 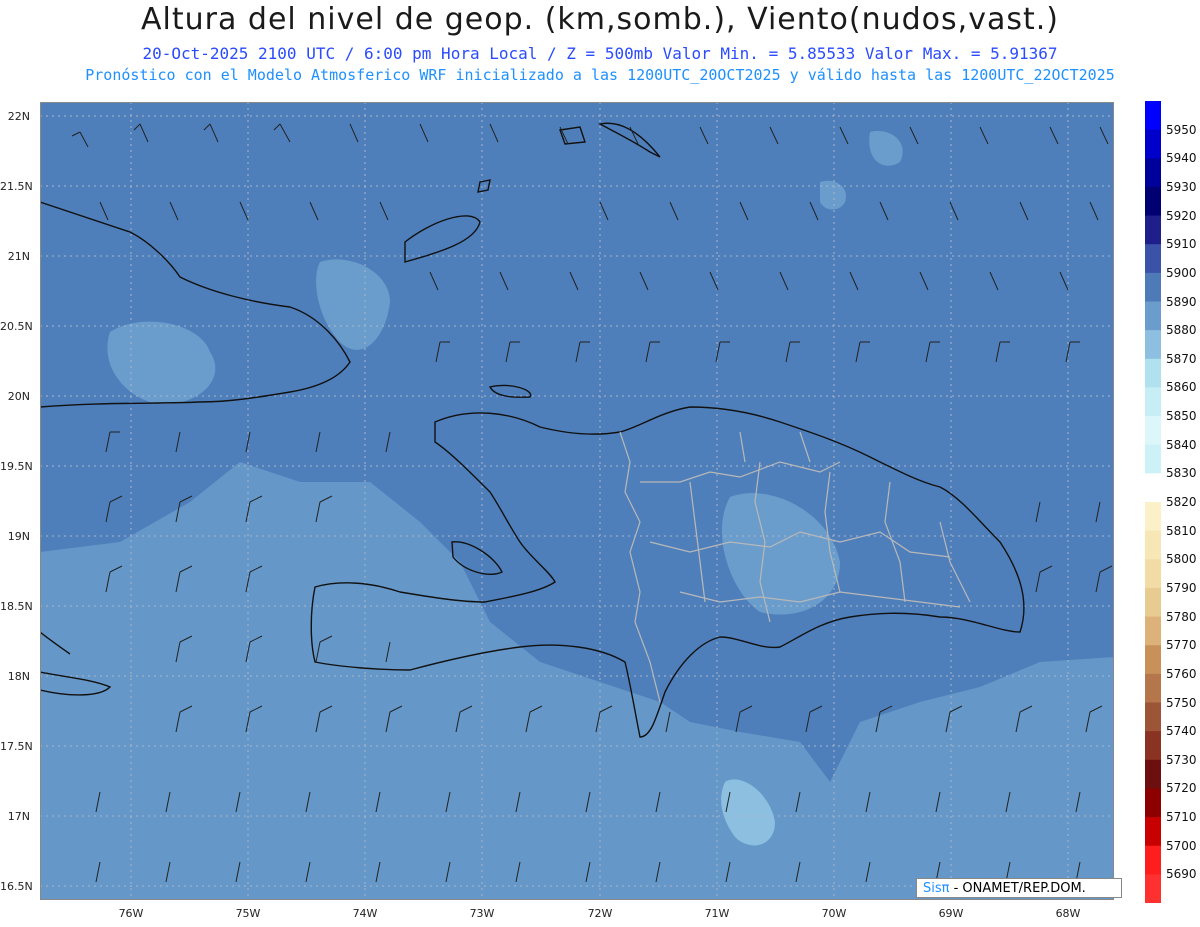 I want to click on colorbar-level-label: 5870, so click(x=1181, y=358).